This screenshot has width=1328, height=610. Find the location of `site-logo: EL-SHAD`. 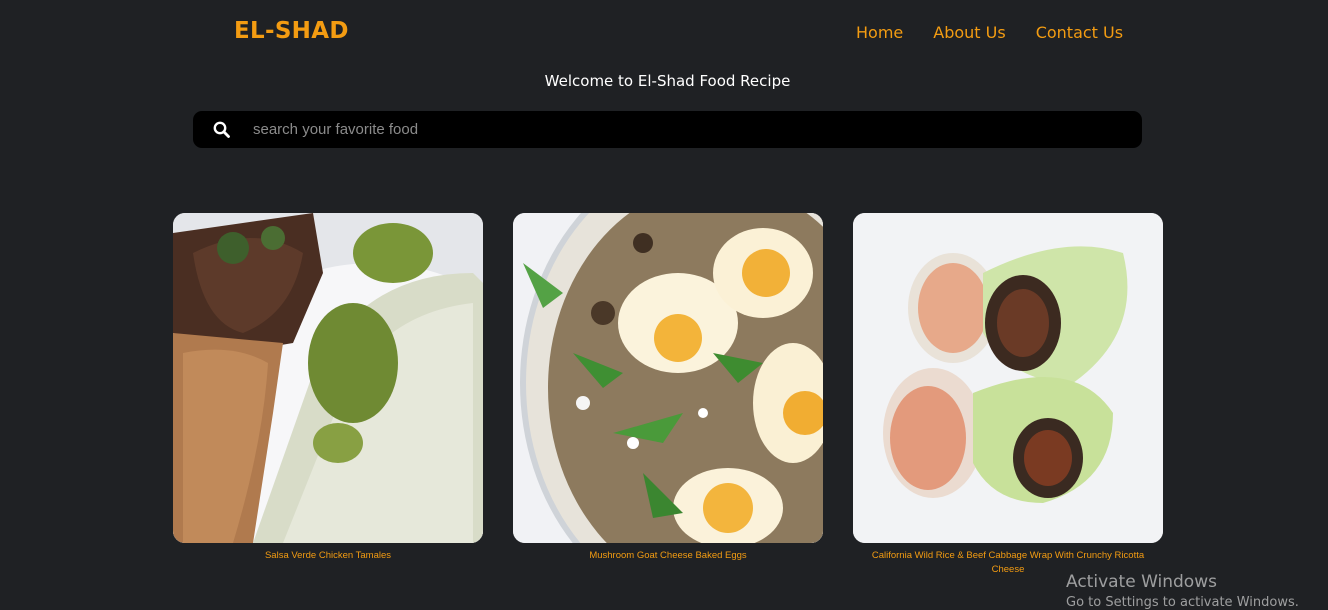

site-logo: EL-SHAD is located at coordinates (291, 31).